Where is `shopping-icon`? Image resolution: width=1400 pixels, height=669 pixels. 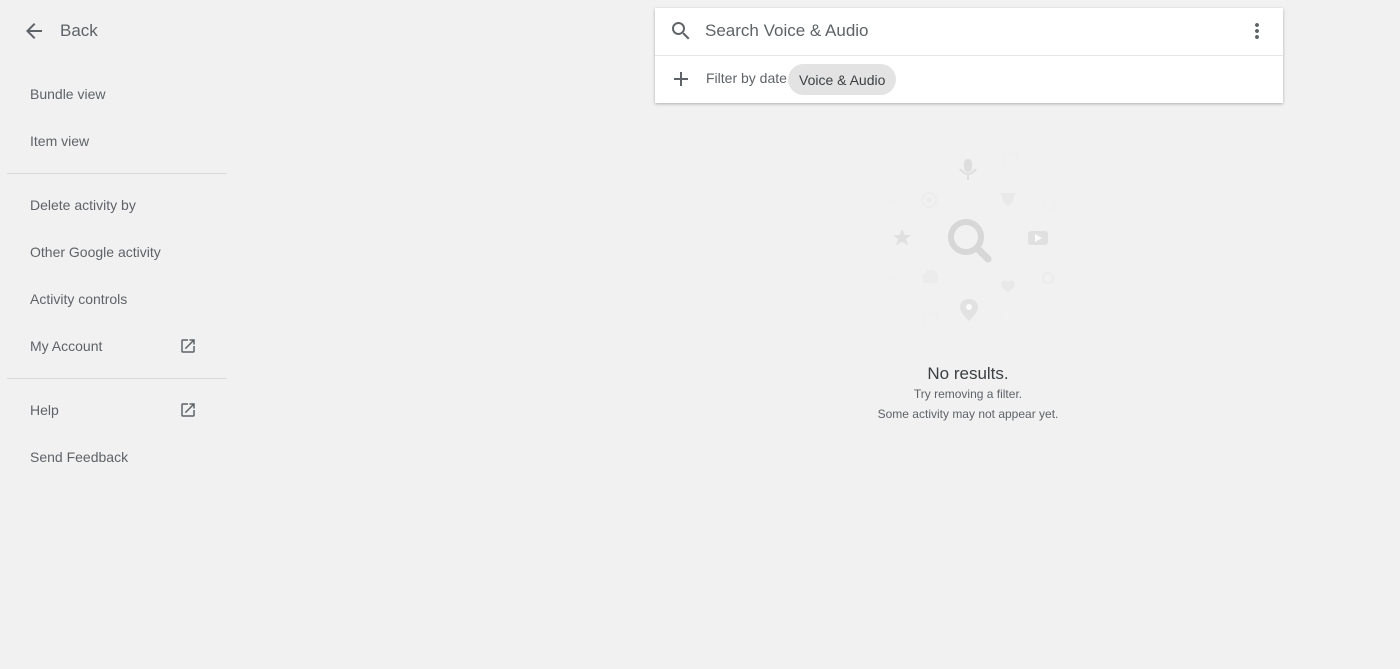
shopping-icon is located at coordinates (930, 319).